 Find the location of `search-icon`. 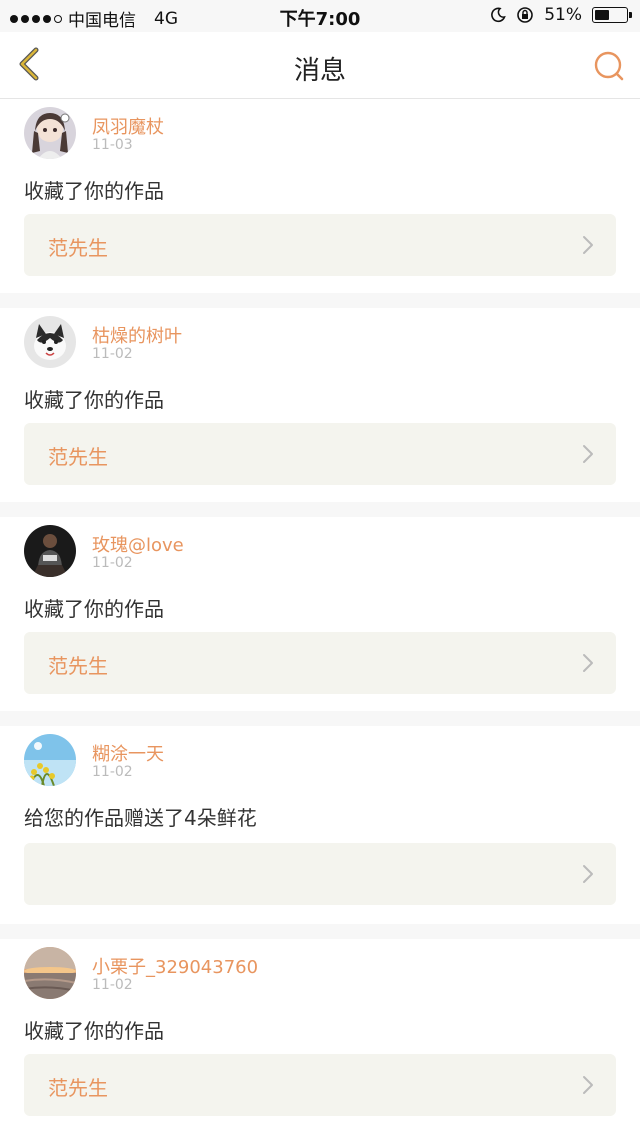

search-icon is located at coordinates (609, 66).